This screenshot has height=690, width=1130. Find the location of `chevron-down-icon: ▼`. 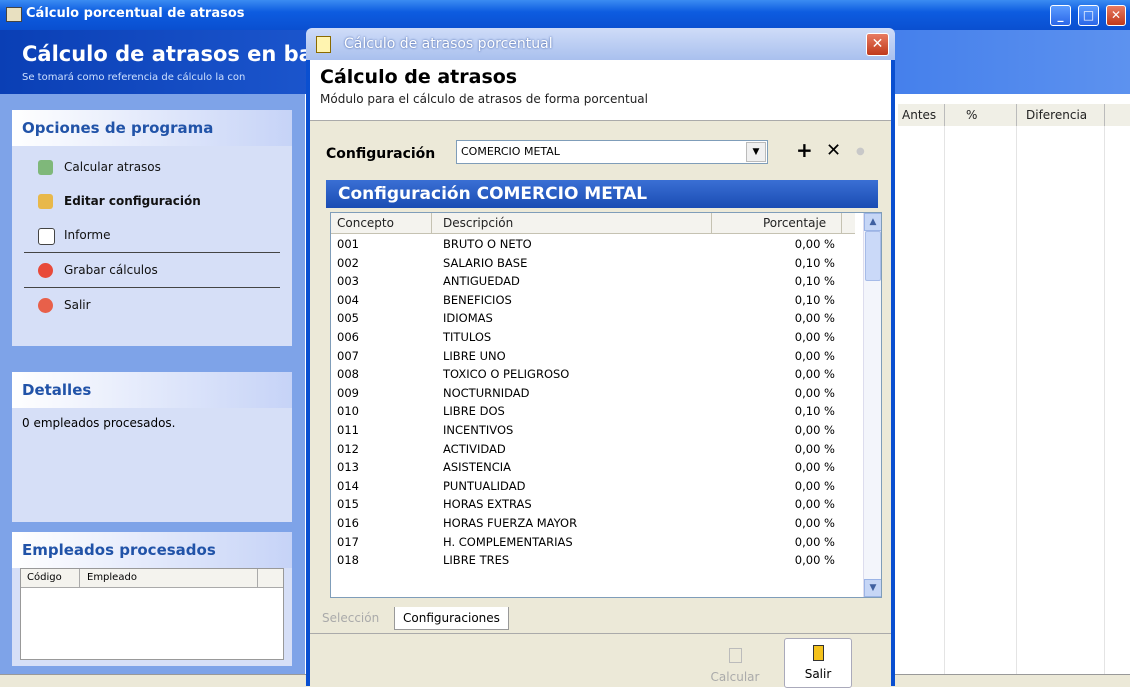

chevron-down-icon: ▼ is located at coordinates (756, 152).